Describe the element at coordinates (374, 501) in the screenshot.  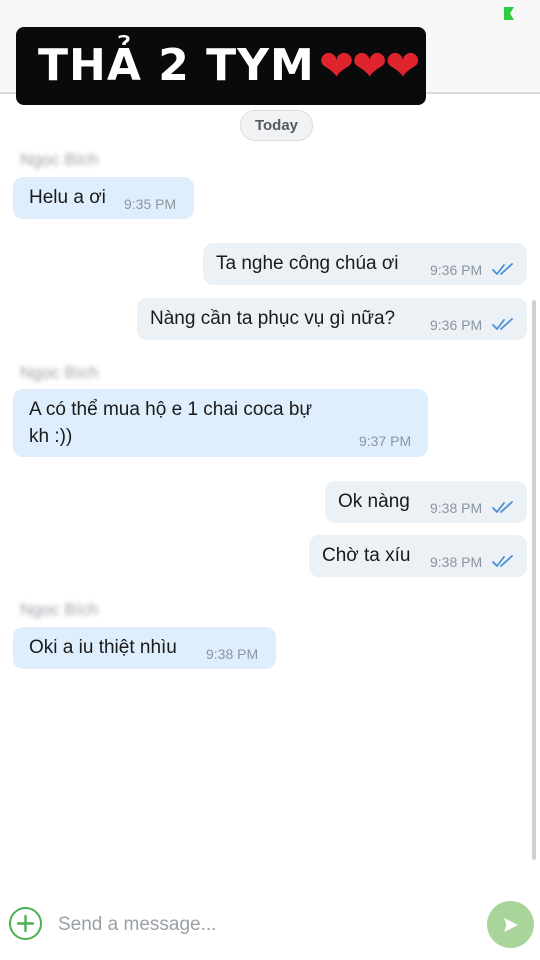
I see `message-text: Ok nàng` at that location.